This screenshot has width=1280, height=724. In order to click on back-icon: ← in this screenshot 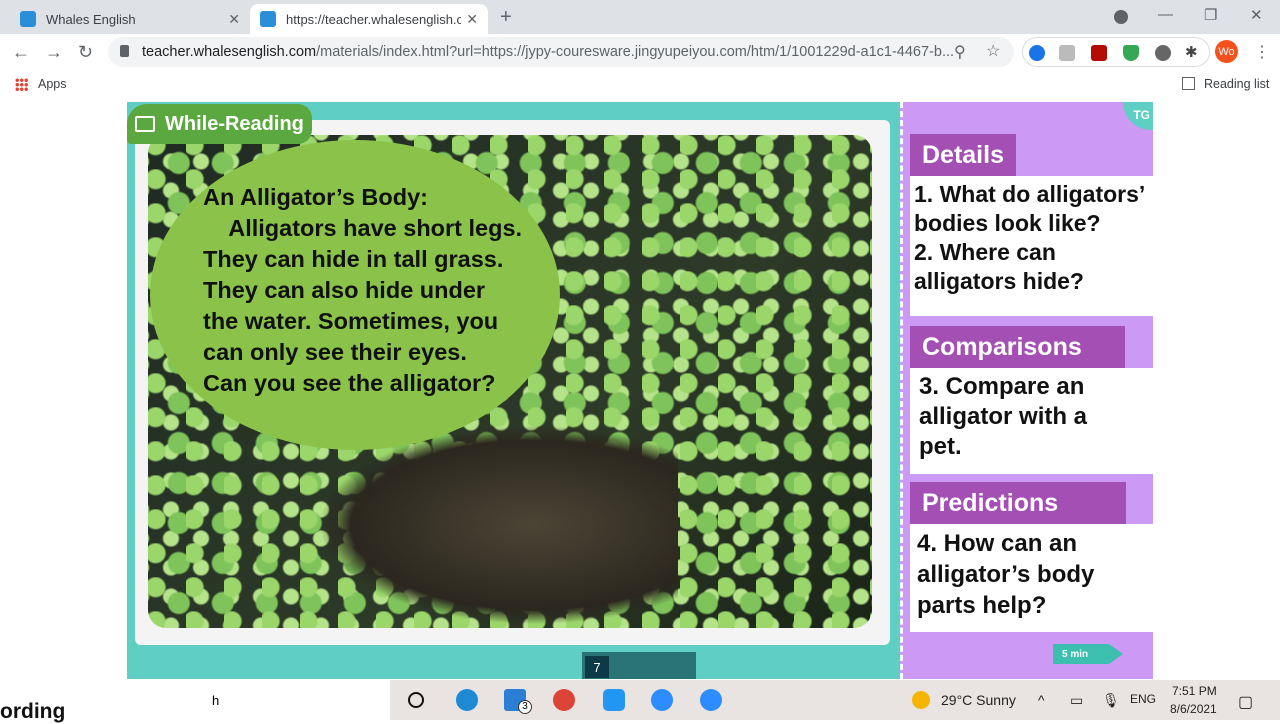, I will do `click(21, 52)`.